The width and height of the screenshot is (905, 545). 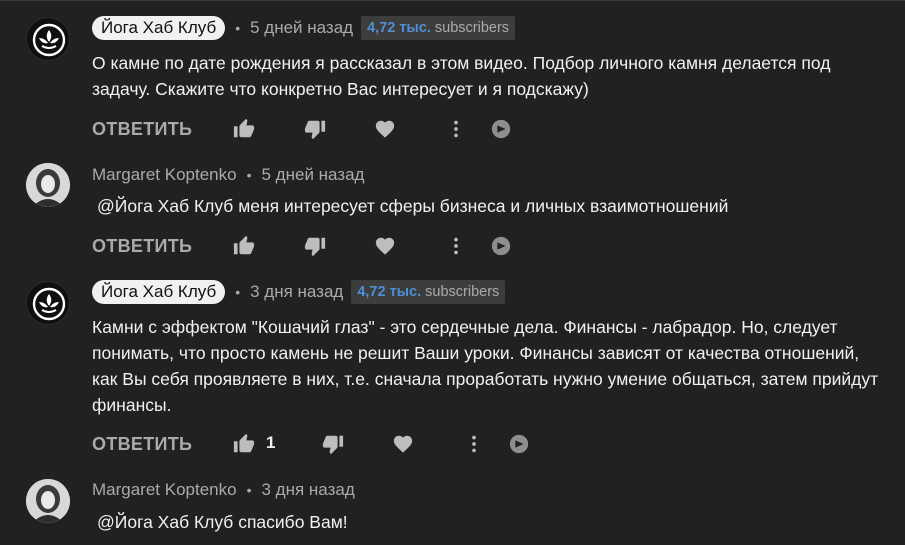 What do you see at coordinates (452, 0) in the screenshot?
I see `top-divider` at bounding box center [452, 0].